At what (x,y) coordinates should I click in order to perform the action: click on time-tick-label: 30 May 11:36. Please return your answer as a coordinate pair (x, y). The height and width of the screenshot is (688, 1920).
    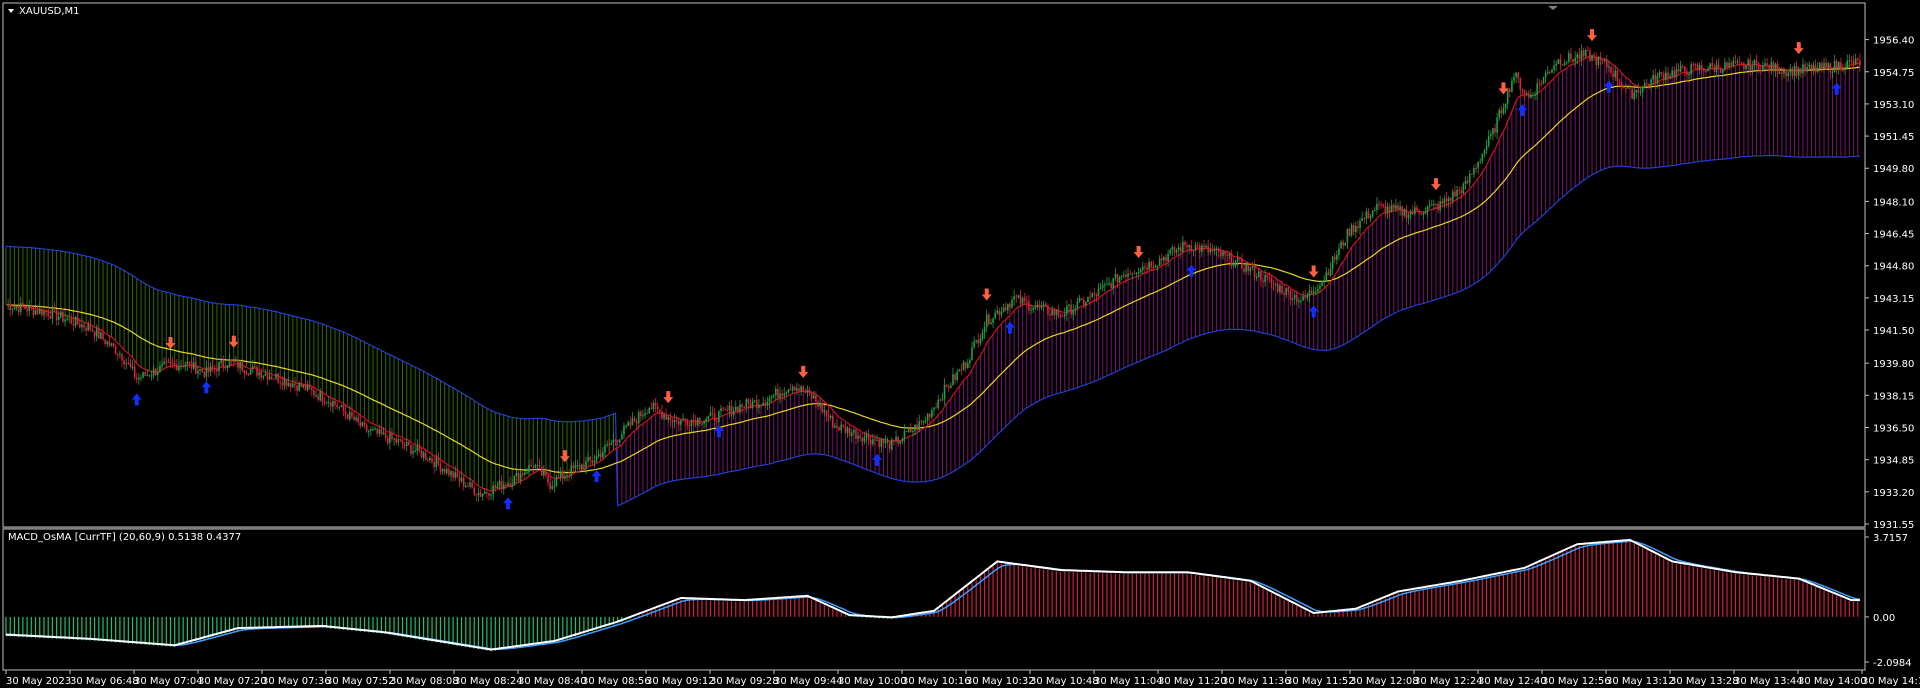
    Looking at the image, I should click on (1256, 681).